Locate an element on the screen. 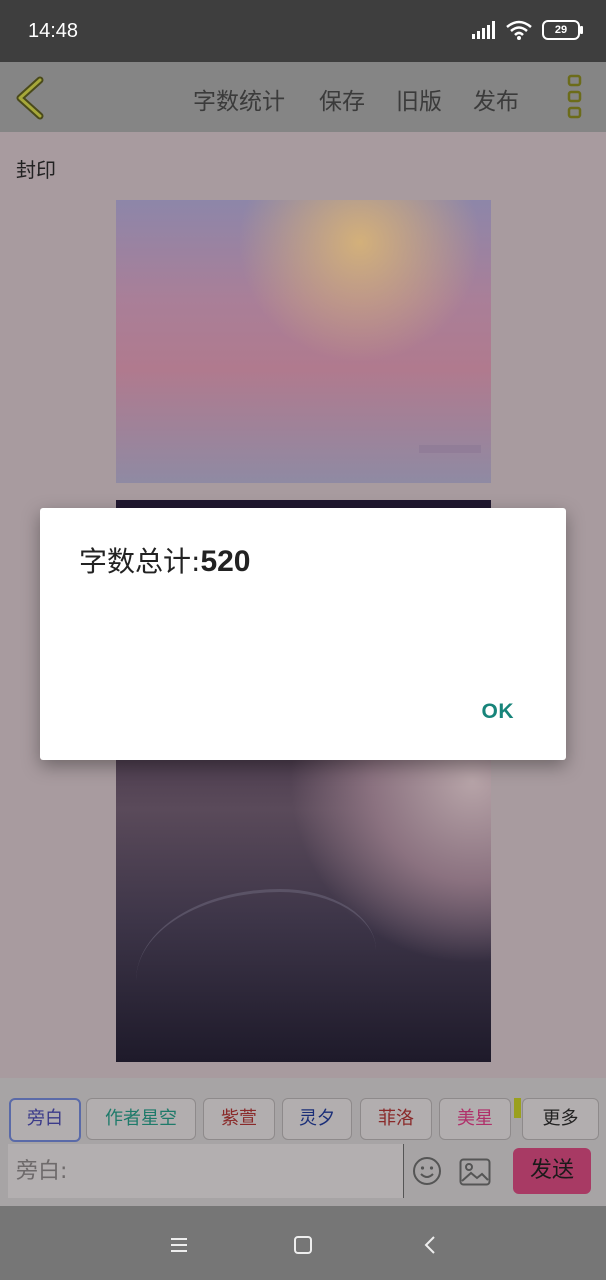  seal-title: 封印 is located at coordinates (36, 170).